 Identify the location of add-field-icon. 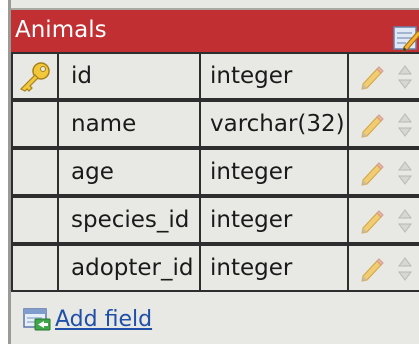
(37, 319).